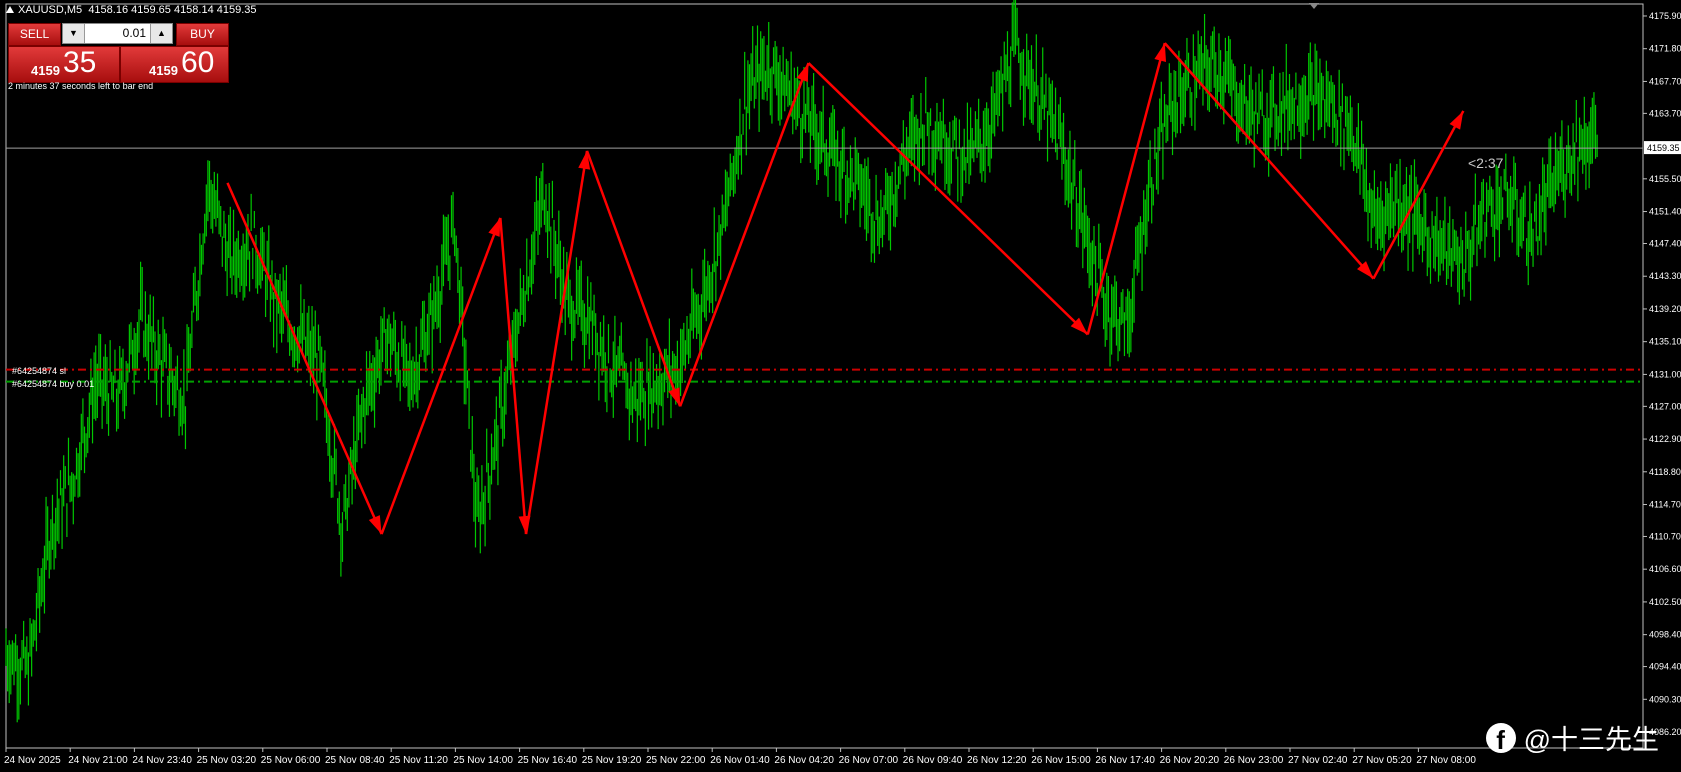 This screenshot has height=772, width=1681. I want to click on ohlc-values: 4158.16 4159.65 4158.14 4159.35, so click(172, 10).